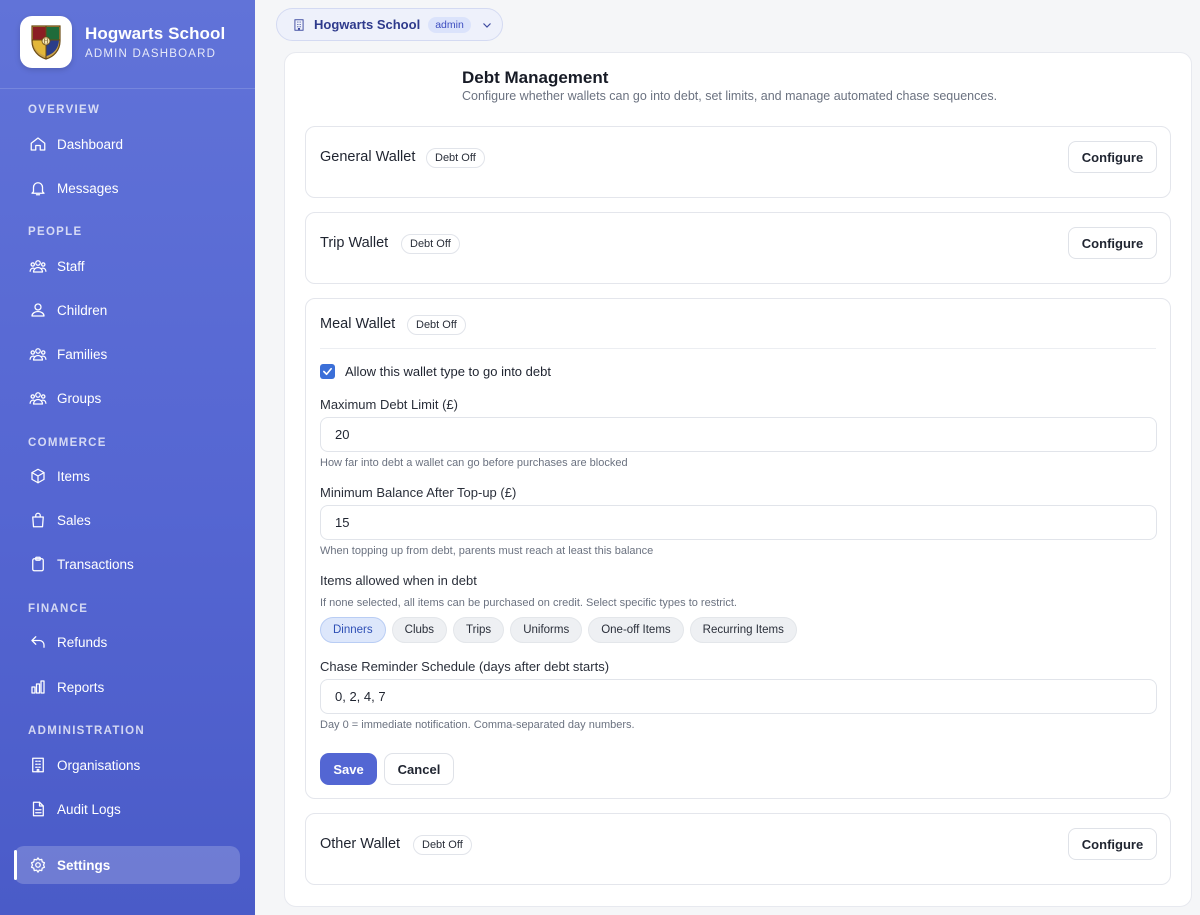 The width and height of the screenshot is (1200, 915). I want to click on sidebar-item-label: Staff, so click(71, 266).